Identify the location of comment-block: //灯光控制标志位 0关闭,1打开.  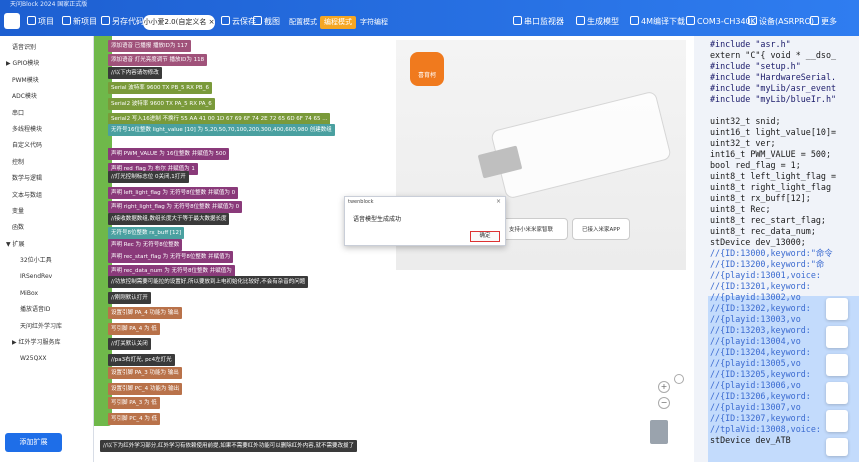
(148, 177).